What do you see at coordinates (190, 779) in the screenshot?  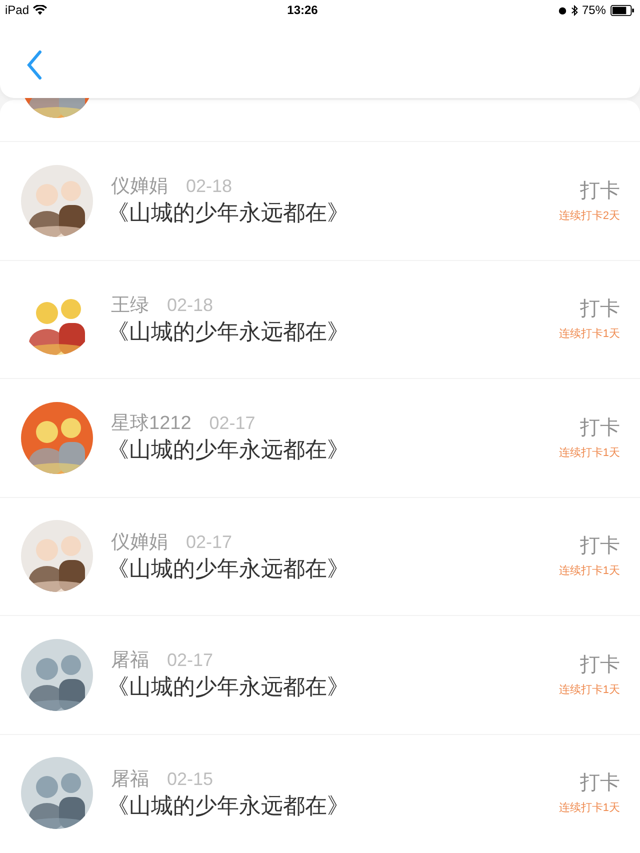 I see `post-date: 02-15` at bounding box center [190, 779].